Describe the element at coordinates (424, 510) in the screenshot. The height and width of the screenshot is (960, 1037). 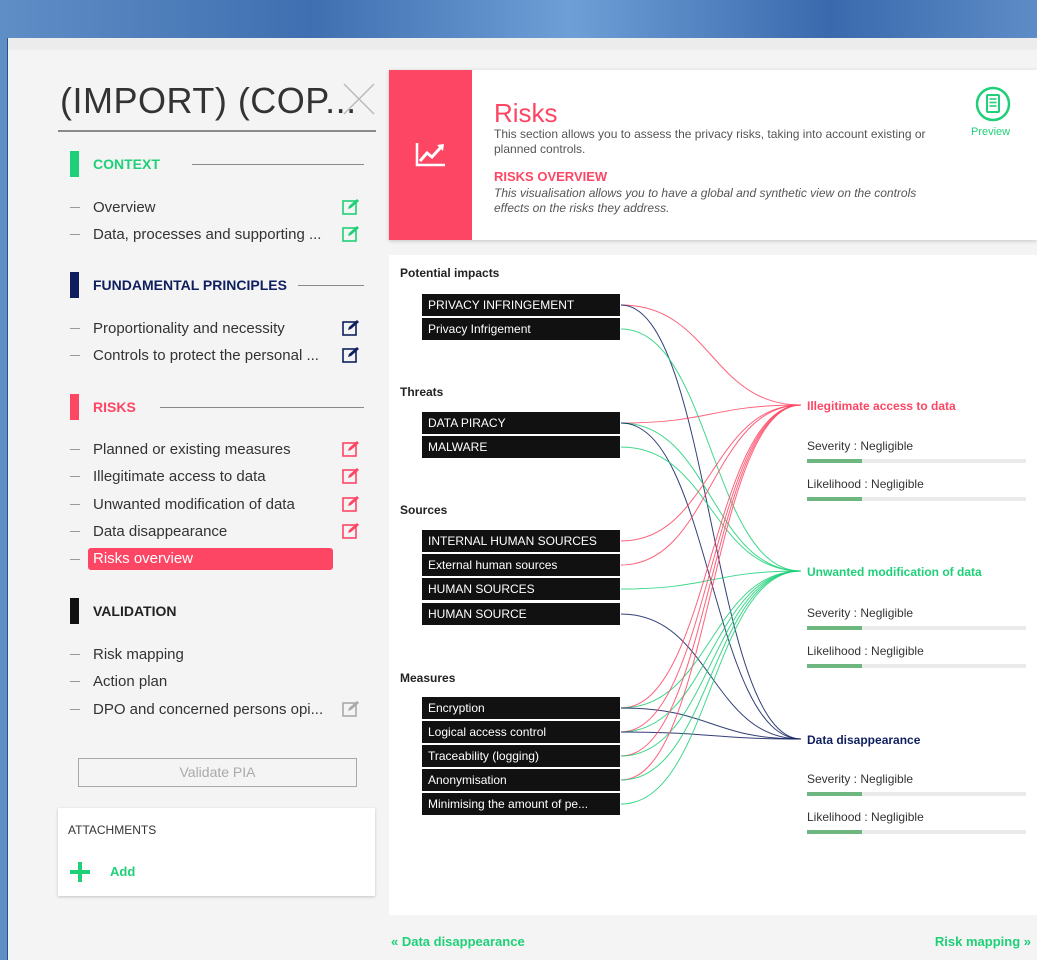
I see `group-title-sources: Sources` at that location.